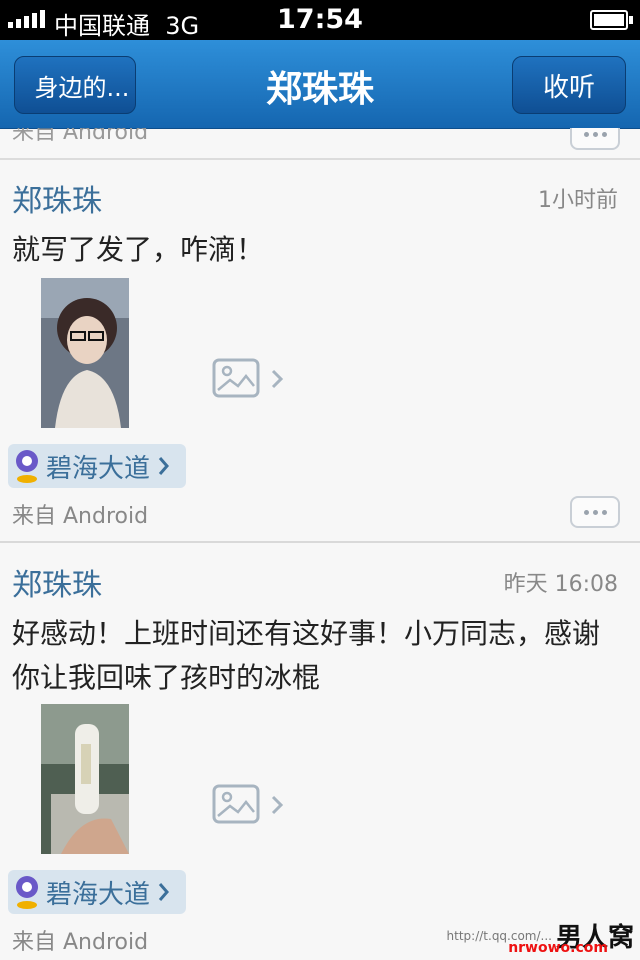 The image size is (640, 960). Describe the element at coordinates (558, 948) in the screenshot. I see `watermark-sub: nrwowo.com` at that location.